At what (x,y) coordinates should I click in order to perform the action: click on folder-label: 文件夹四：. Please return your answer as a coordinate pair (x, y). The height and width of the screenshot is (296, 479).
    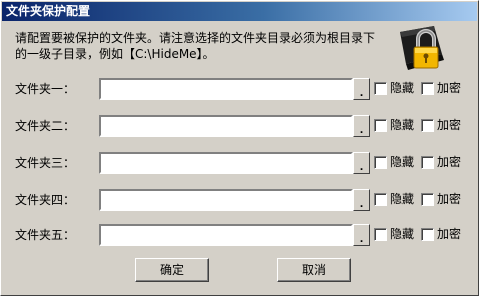
    Looking at the image, I should click on (45, 200).